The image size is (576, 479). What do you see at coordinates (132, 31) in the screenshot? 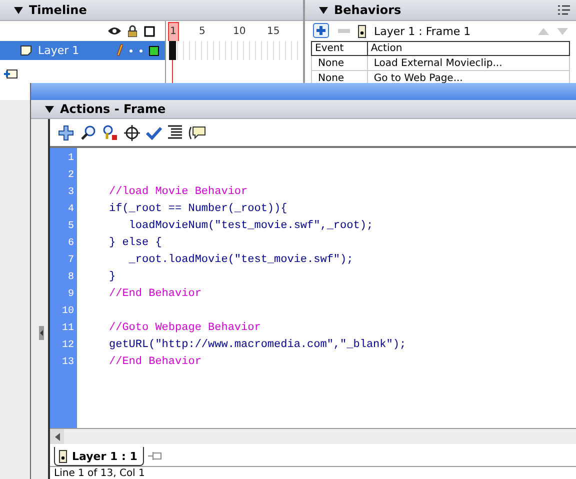
I see `lock-icon` at bounding box center [132, 31].